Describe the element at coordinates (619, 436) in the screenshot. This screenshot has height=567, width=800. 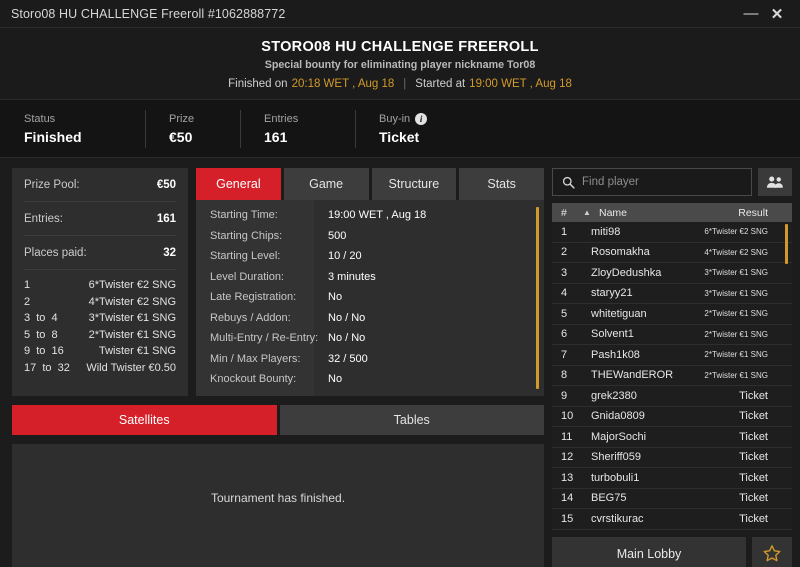
I see `player-name: MajorSochi` at that location.